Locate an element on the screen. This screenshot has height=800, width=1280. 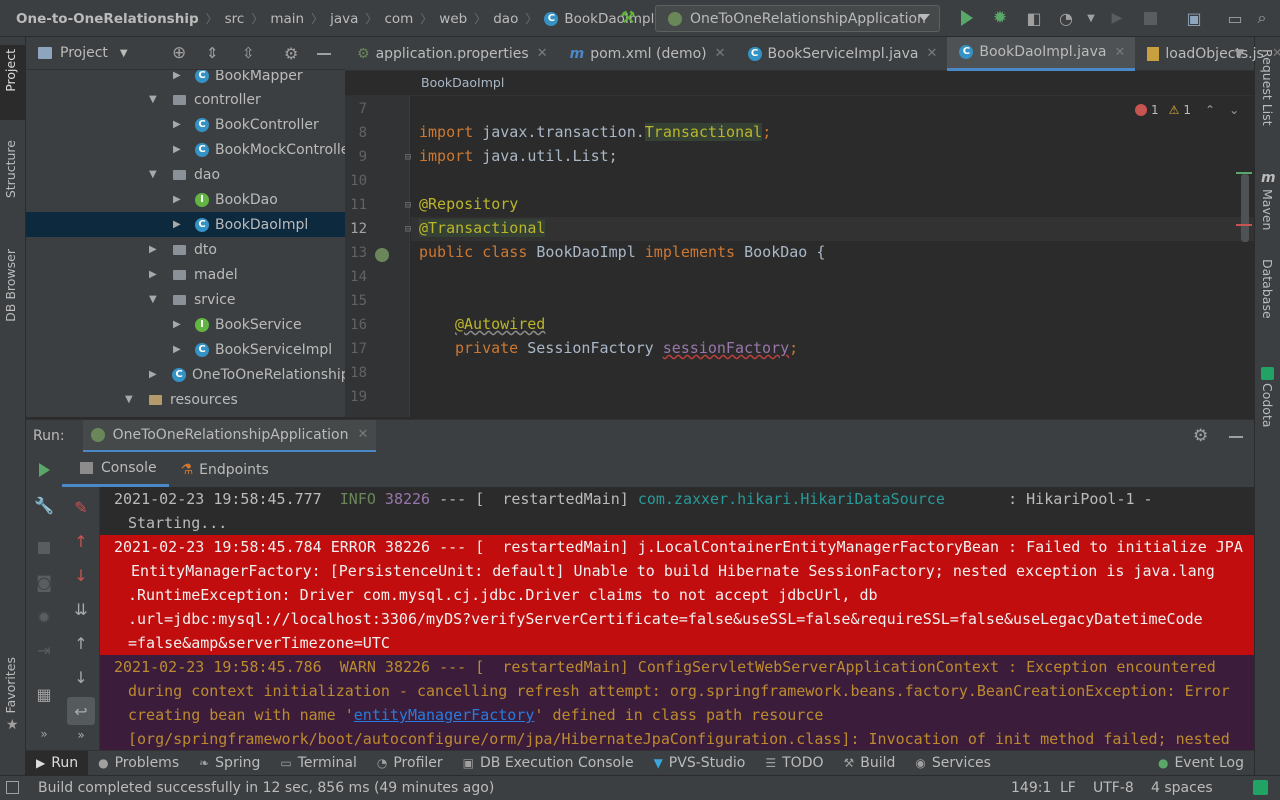
tool-tab-db-browser: DB Browser is located at coordinates (10, 285).